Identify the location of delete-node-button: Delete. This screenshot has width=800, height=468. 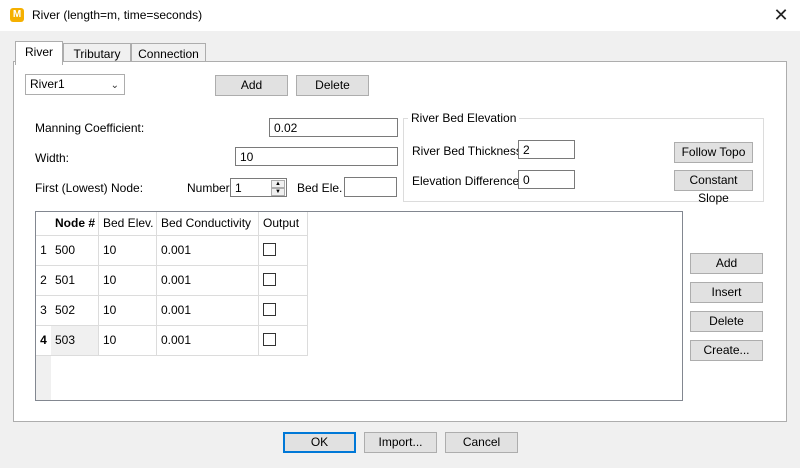
(726, 321).